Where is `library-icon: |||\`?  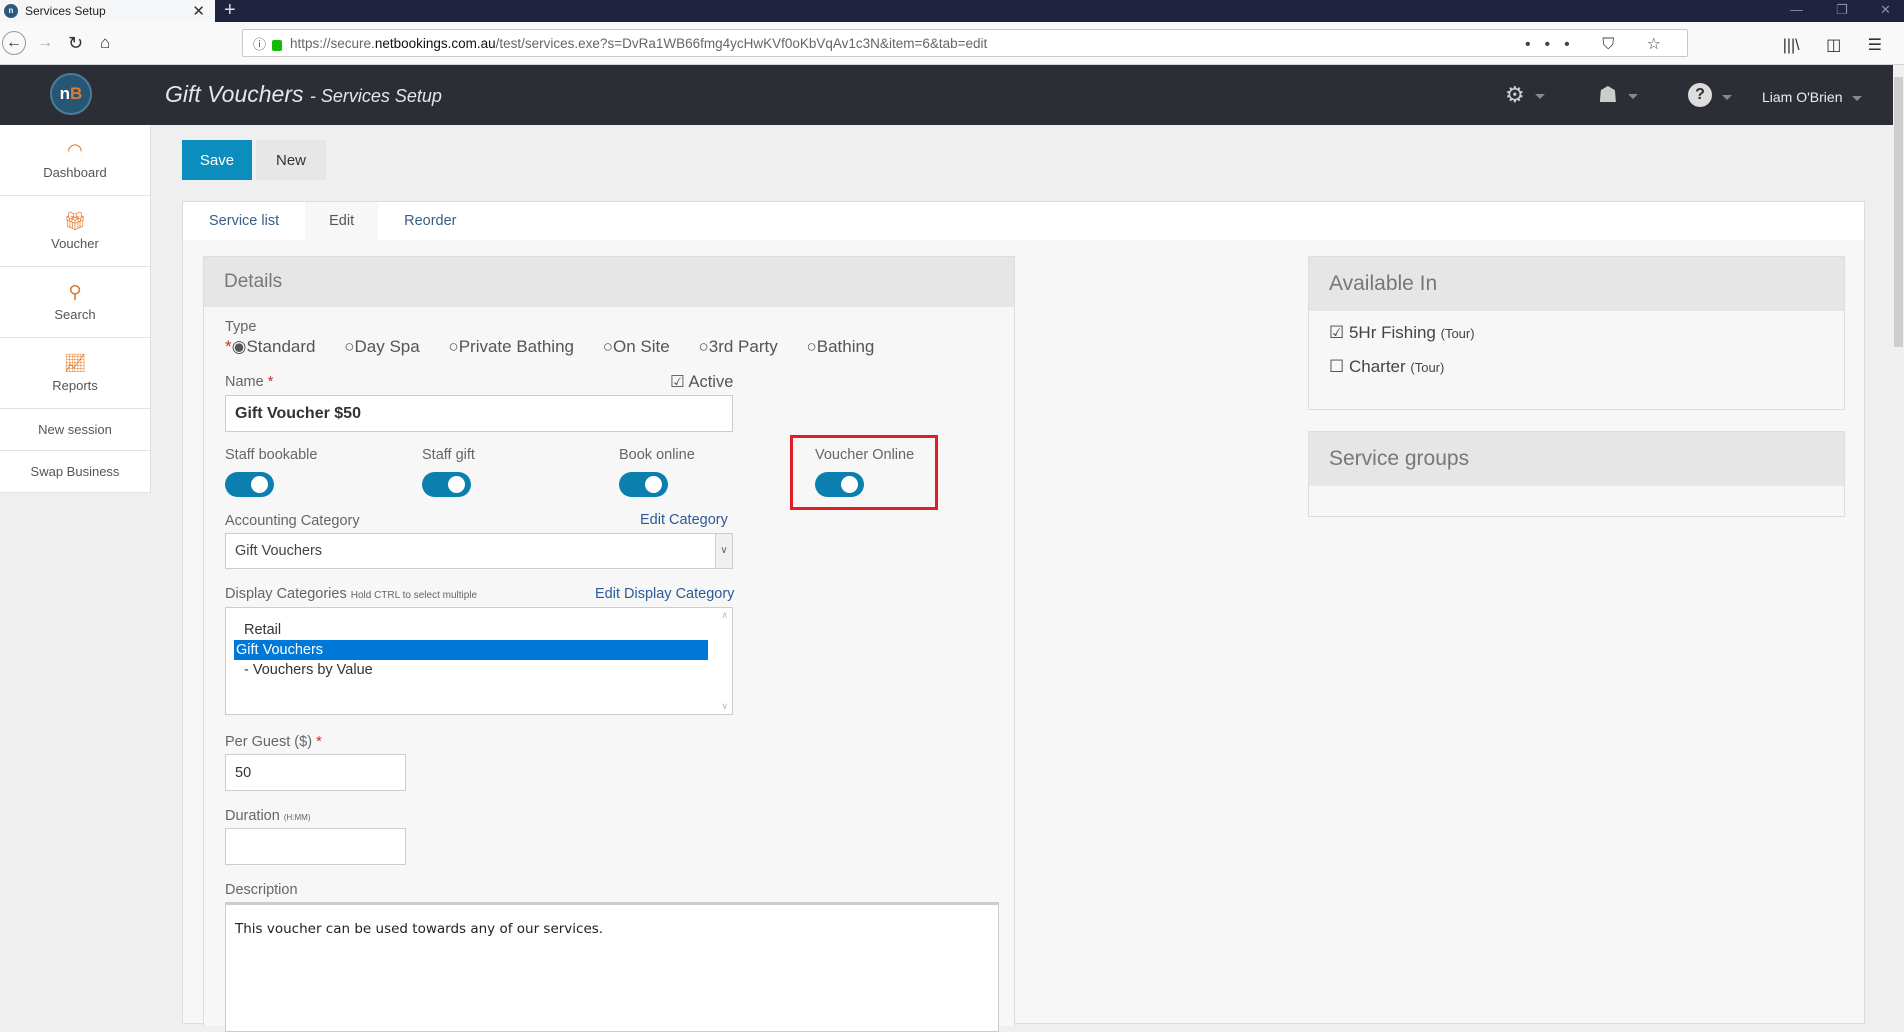 library-icon: |||\ is located at coordinates (1791, 45).